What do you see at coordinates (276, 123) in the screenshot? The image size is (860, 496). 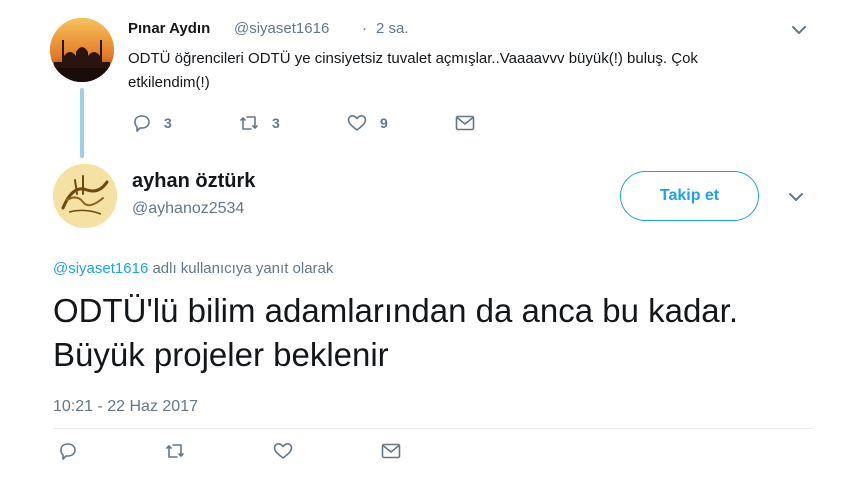 I see `retweet-count: 3` at bounding box center [276, 123].